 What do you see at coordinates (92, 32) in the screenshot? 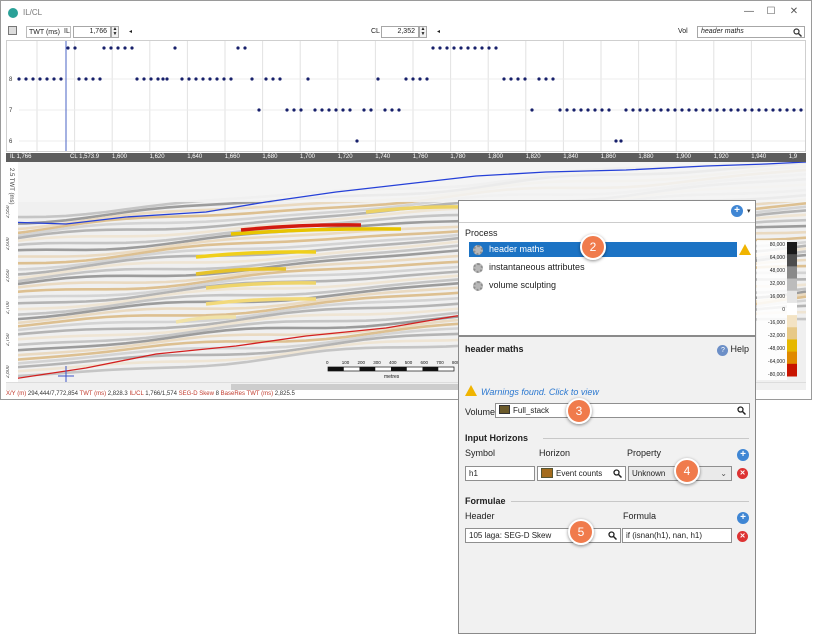
I see `il-input: 1,766` at bounding box center [92, 32].